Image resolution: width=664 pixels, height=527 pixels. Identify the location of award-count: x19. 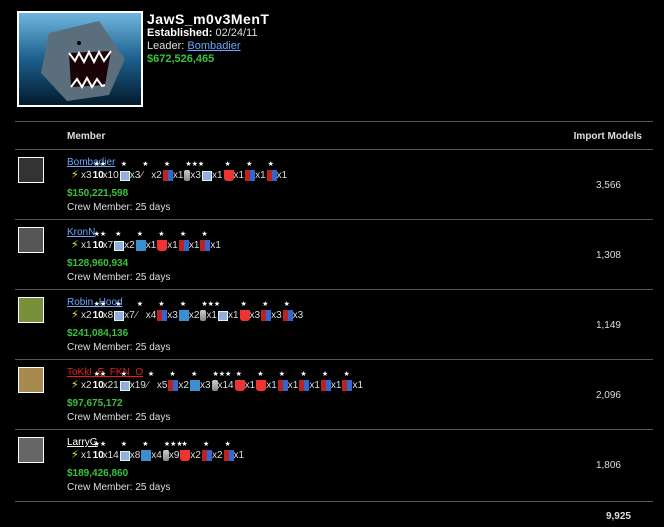
(137, 385).